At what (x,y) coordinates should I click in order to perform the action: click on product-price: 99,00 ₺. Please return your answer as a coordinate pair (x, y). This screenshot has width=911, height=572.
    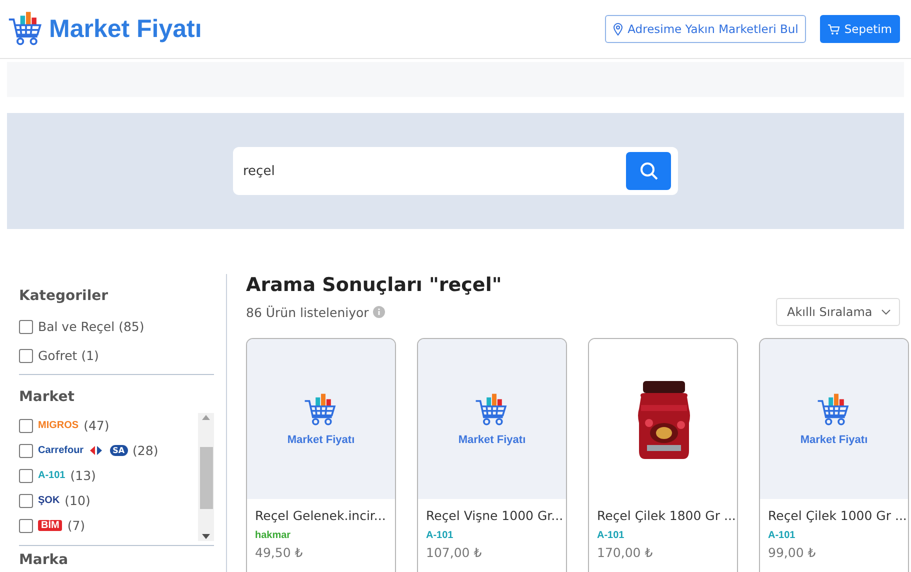
    Looking at the image, I should click on (792, 552).